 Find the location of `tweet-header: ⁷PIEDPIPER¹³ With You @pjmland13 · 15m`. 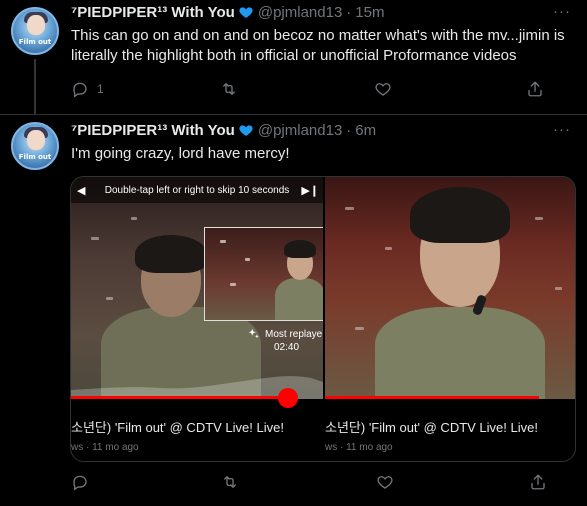

tweet-header: ⁷PIEDPIPER¹³ With You @pjmland13 · 15m is located at coordinates (227, 12).